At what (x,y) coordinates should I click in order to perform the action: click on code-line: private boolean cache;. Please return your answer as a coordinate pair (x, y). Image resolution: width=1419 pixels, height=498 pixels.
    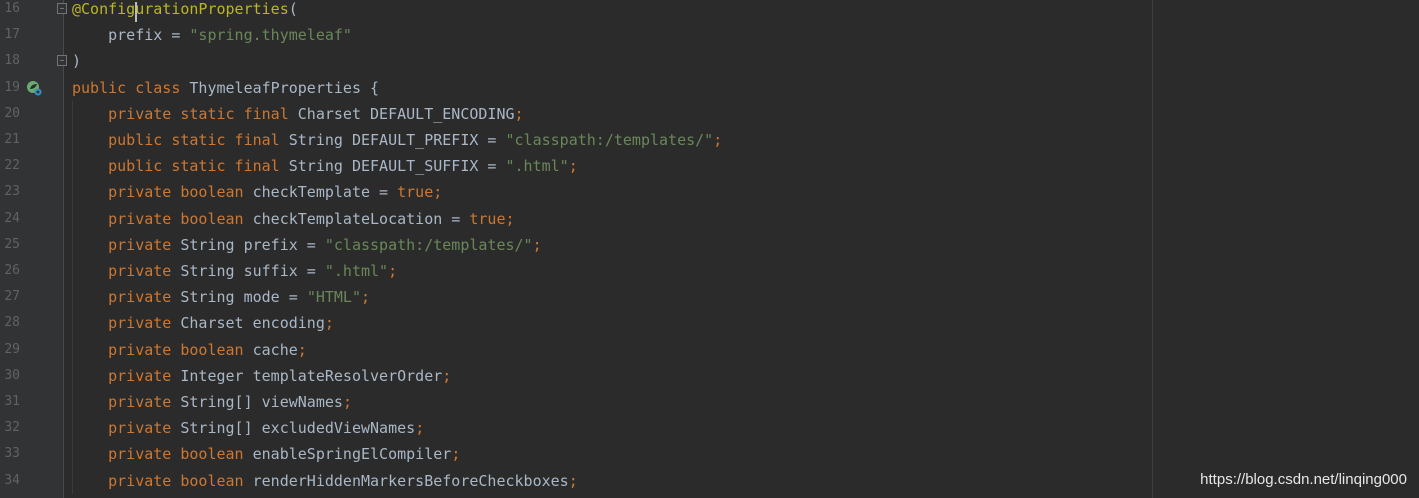
    Looking at the image, I should click on (189, 350).